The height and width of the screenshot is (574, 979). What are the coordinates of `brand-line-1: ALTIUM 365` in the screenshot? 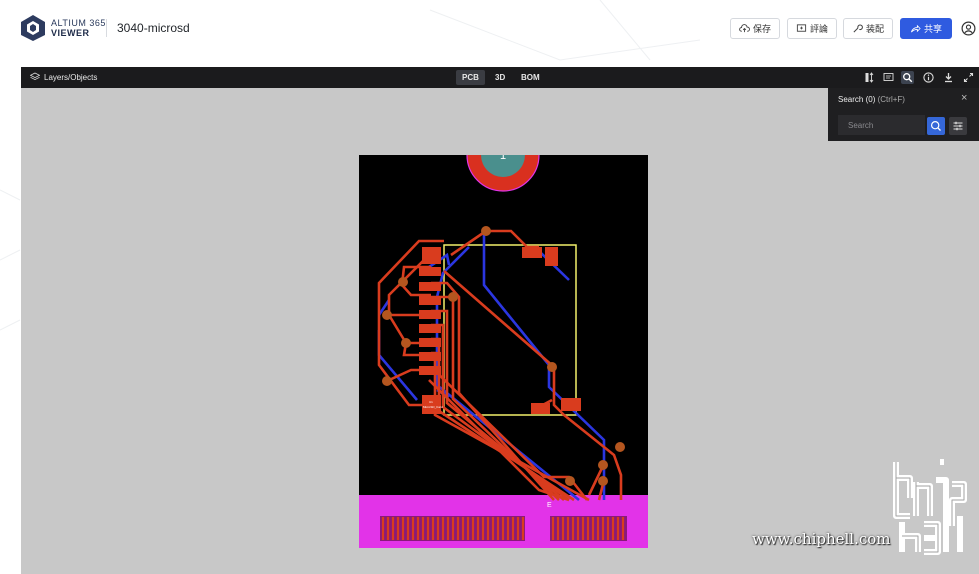 It's located at (78, 23).